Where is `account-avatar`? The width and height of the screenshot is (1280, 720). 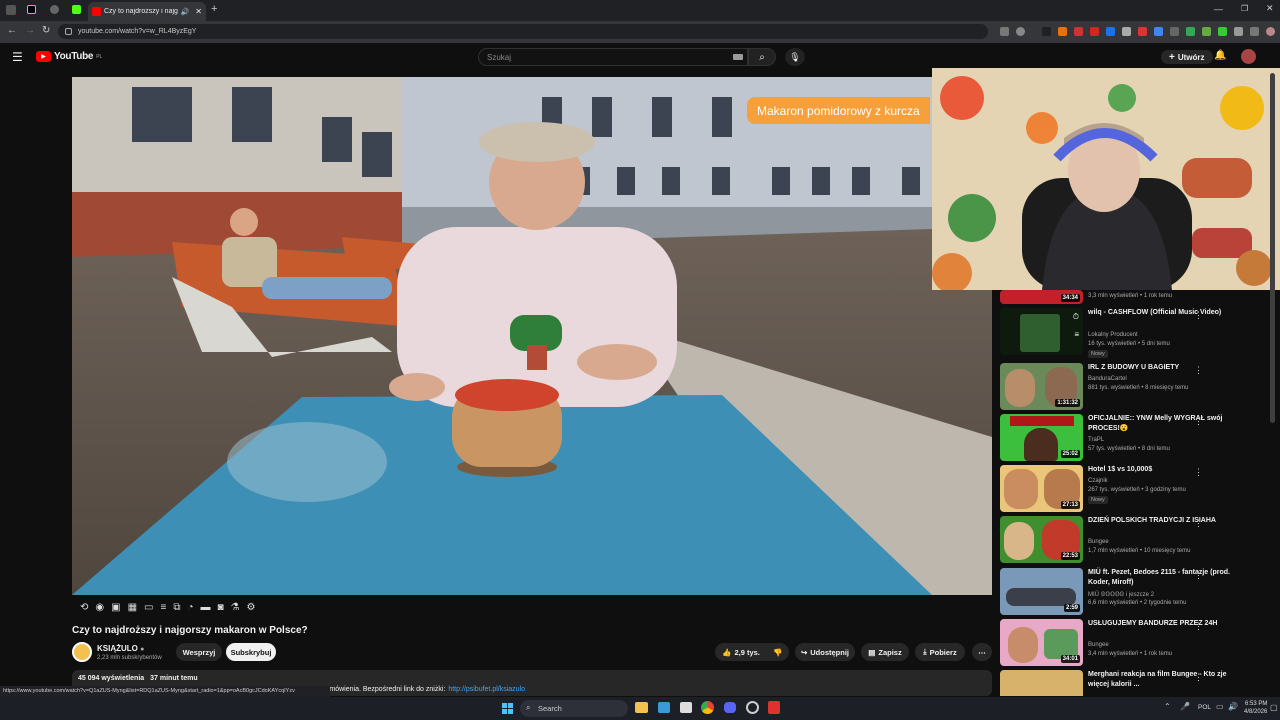
account-avatar is located at coordinates (1248, 56).